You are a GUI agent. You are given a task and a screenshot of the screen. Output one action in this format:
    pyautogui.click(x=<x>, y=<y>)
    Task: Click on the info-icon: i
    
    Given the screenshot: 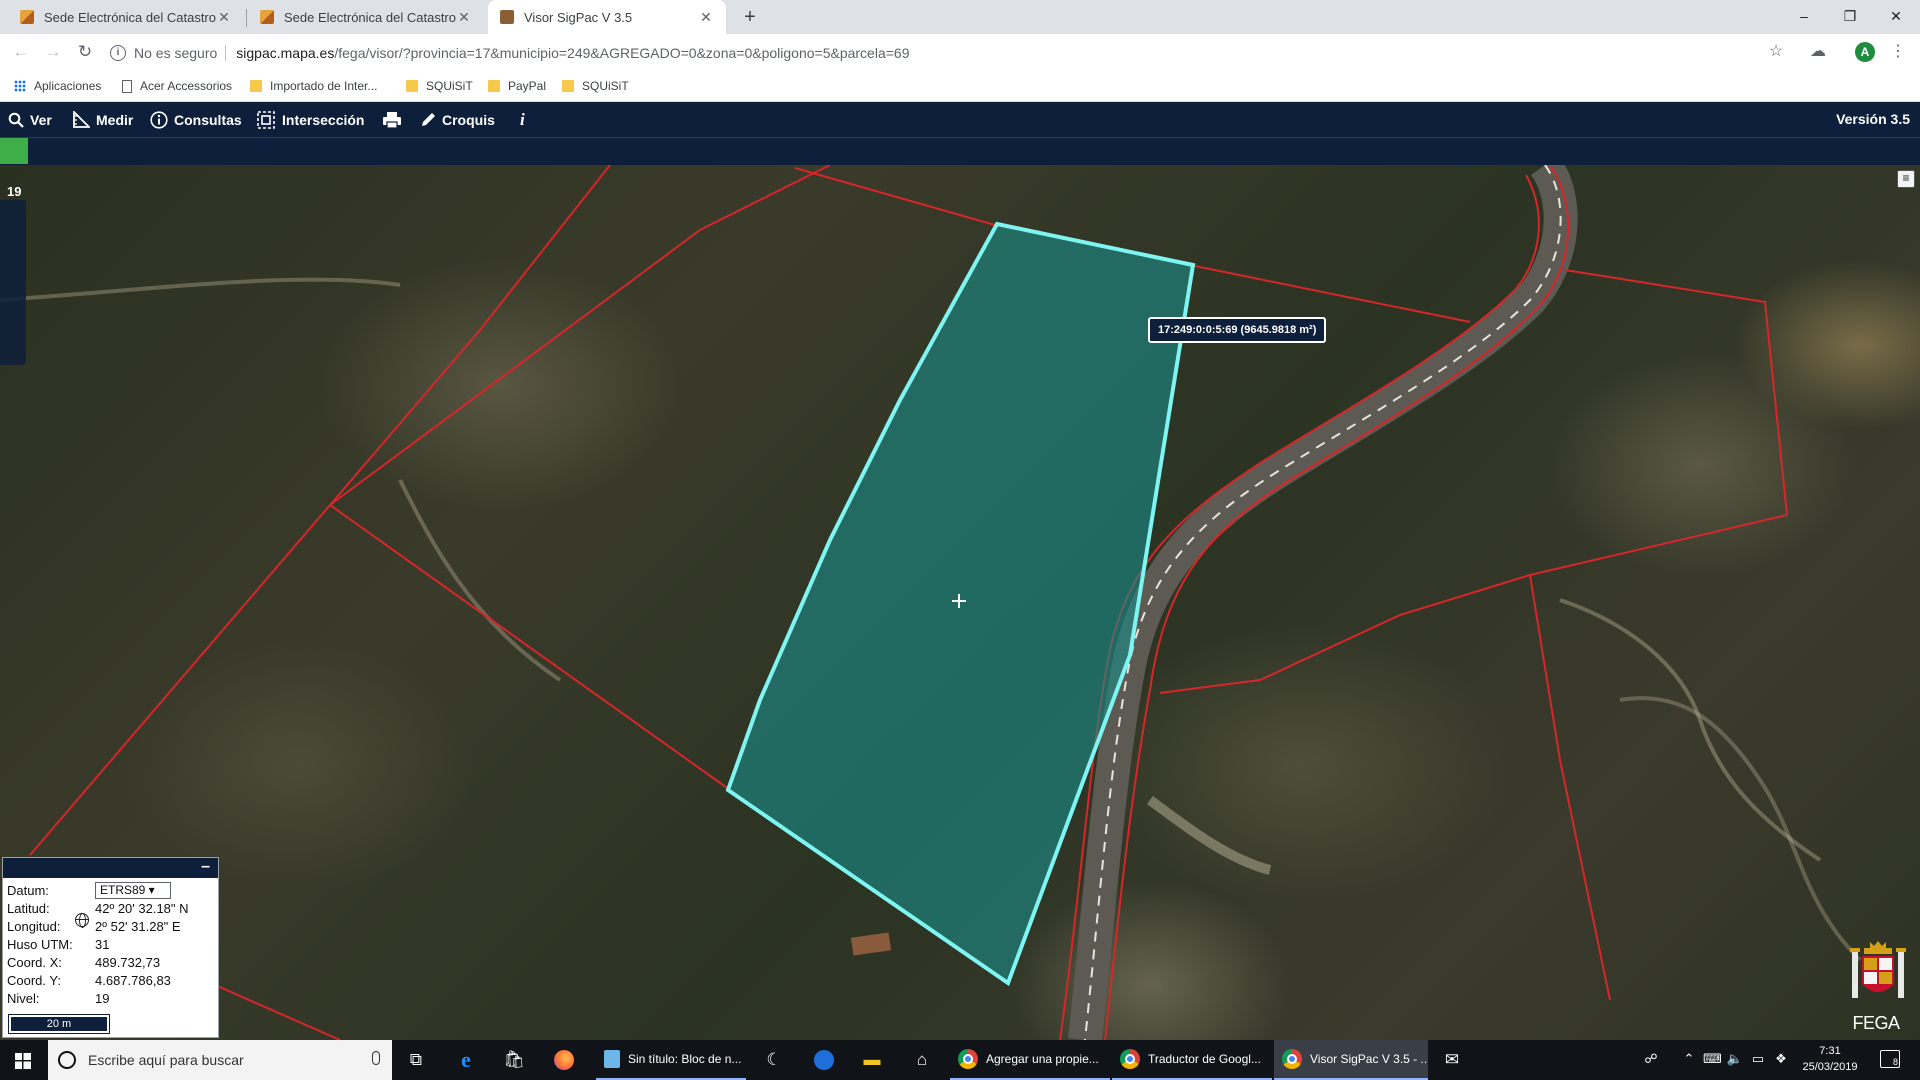 What is the action you would take?
    pyautogui.click(x=118, y=53)
    